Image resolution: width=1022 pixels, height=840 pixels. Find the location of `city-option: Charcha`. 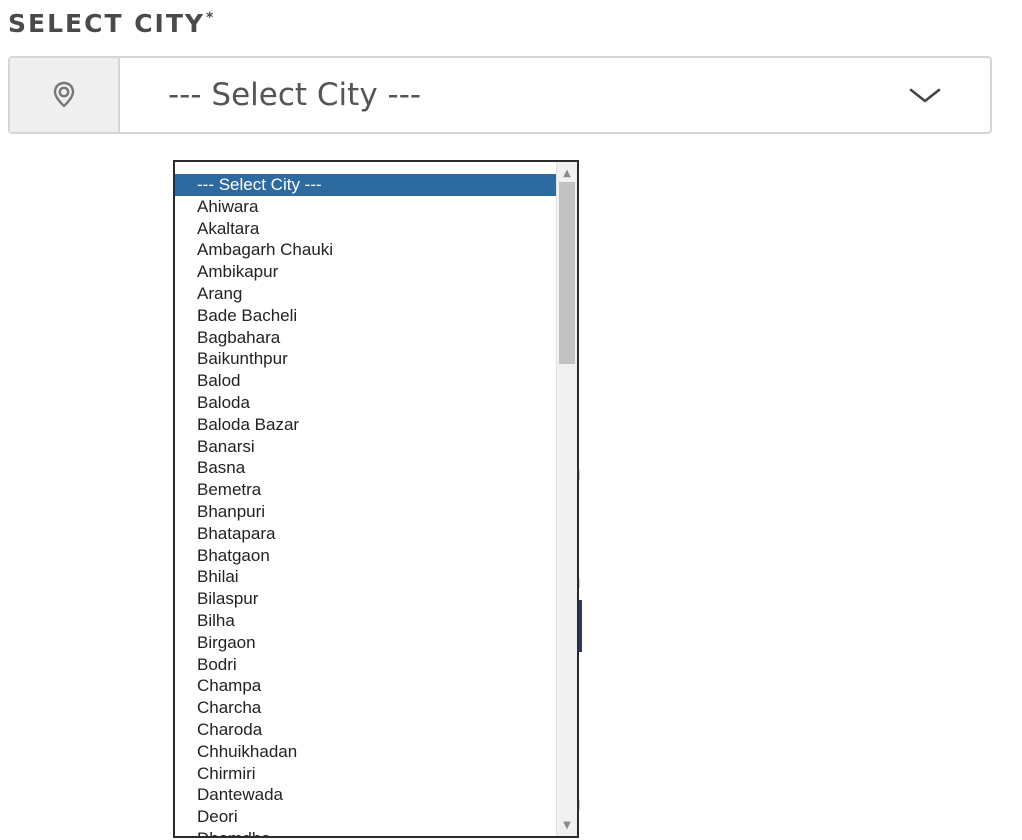

city-option: Charcha is located at coordinates (366, 708).